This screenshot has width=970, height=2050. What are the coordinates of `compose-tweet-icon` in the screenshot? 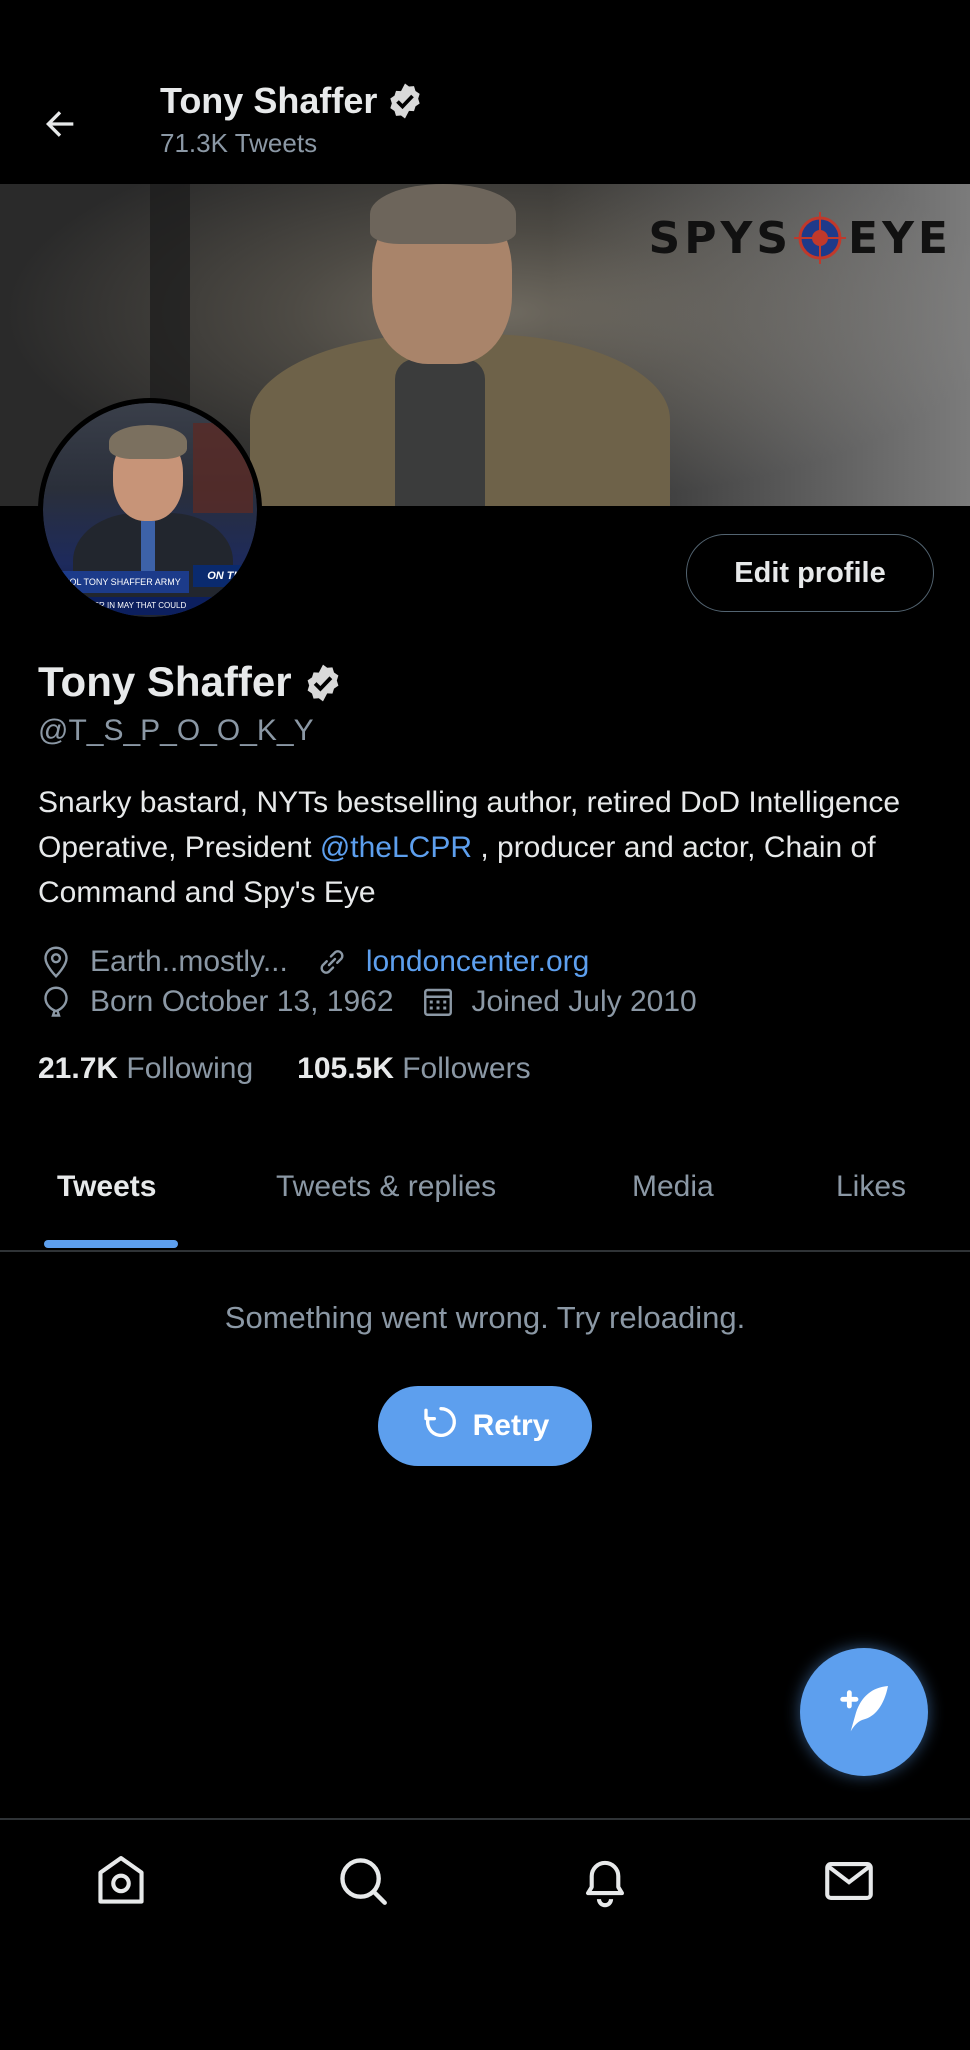 It's located at (864, 1712).